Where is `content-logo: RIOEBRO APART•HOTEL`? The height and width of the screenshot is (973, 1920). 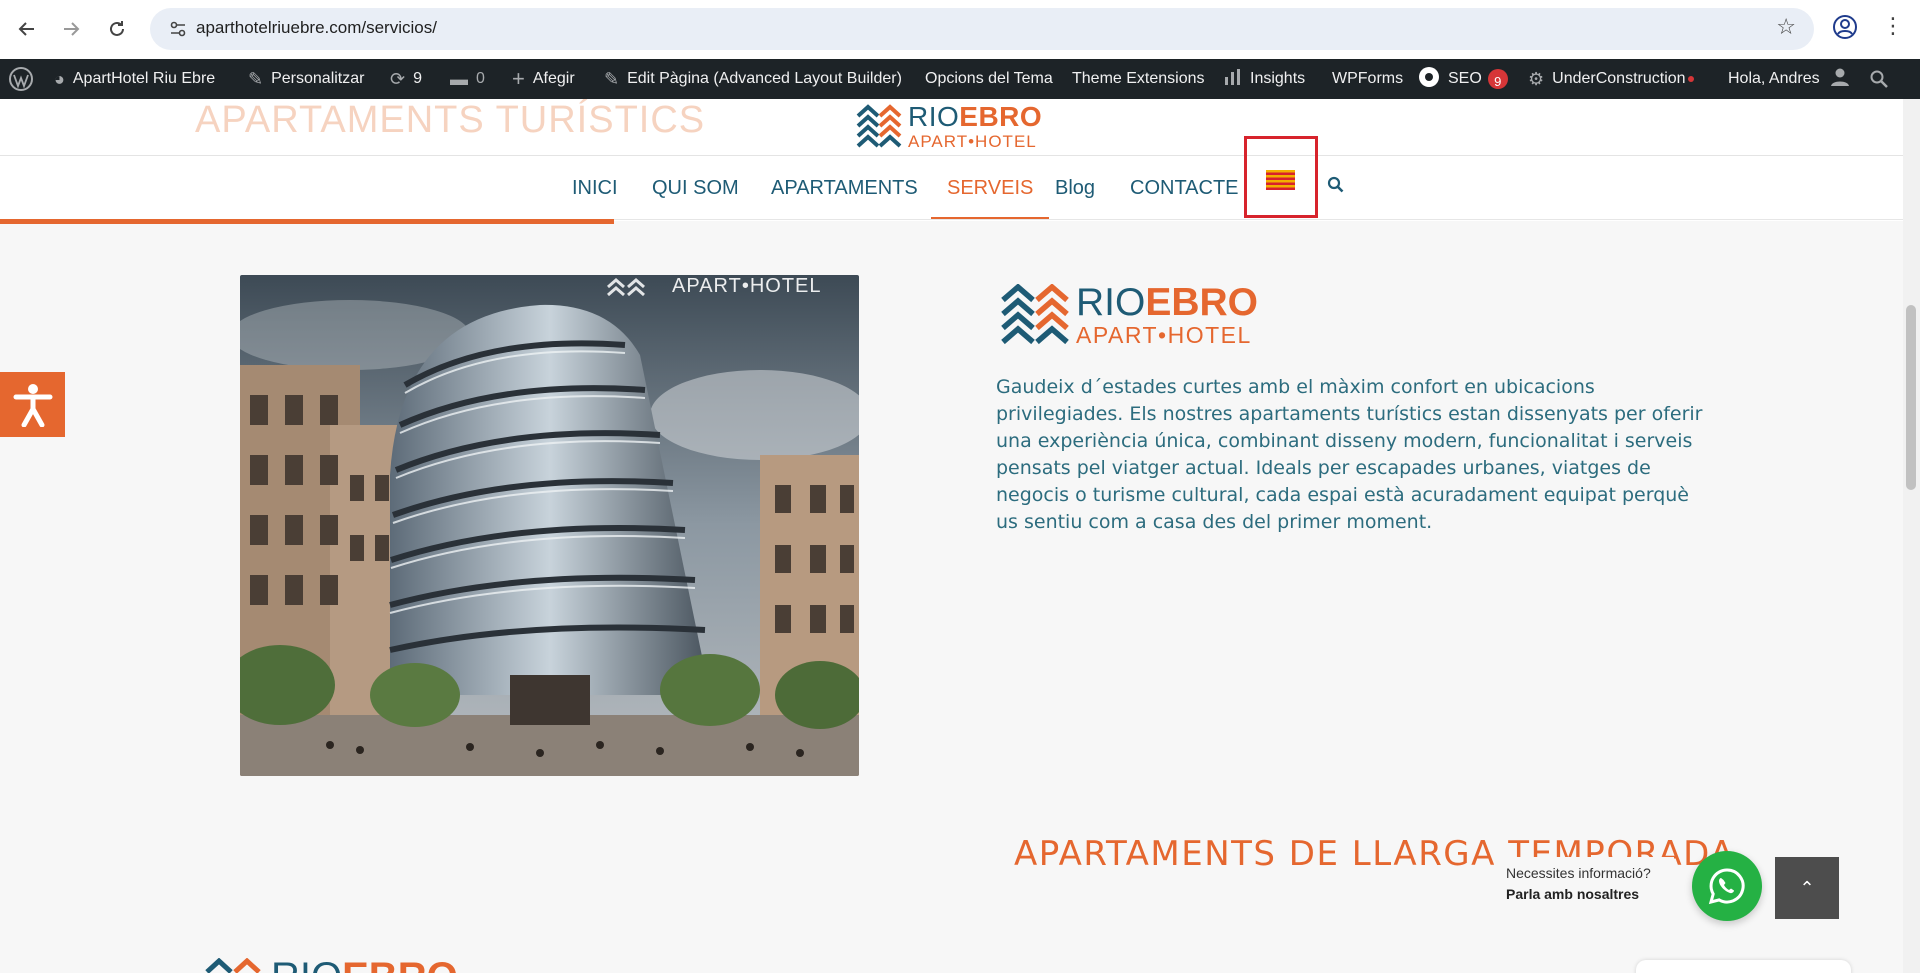 content-logo: RIOEBRO APART•HOTEL is located at coordinates (1135, 314).